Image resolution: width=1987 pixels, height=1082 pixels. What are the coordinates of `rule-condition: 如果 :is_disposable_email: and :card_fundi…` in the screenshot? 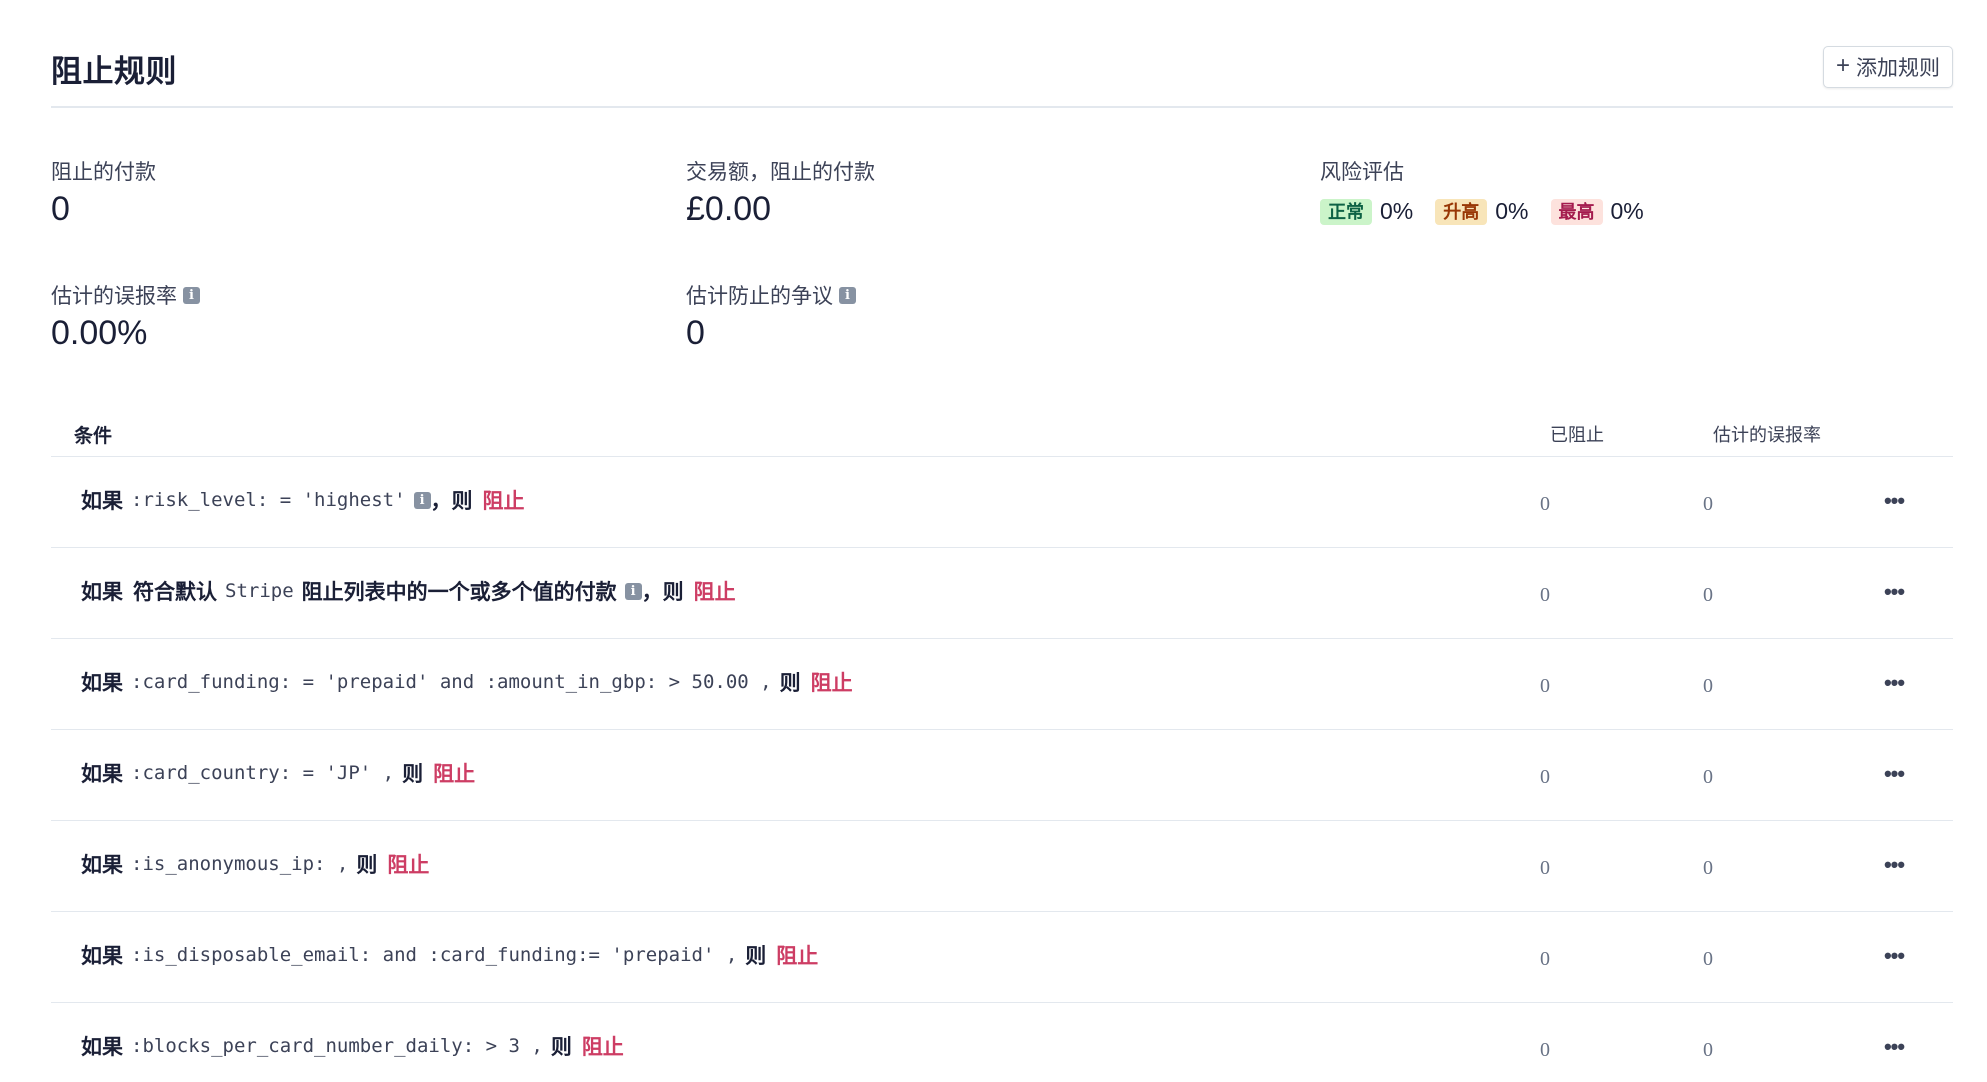 It's located at (449, 955).